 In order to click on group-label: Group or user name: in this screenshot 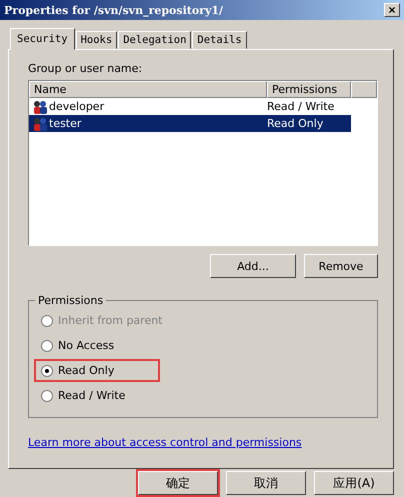, I will do `click(86, 68)`.